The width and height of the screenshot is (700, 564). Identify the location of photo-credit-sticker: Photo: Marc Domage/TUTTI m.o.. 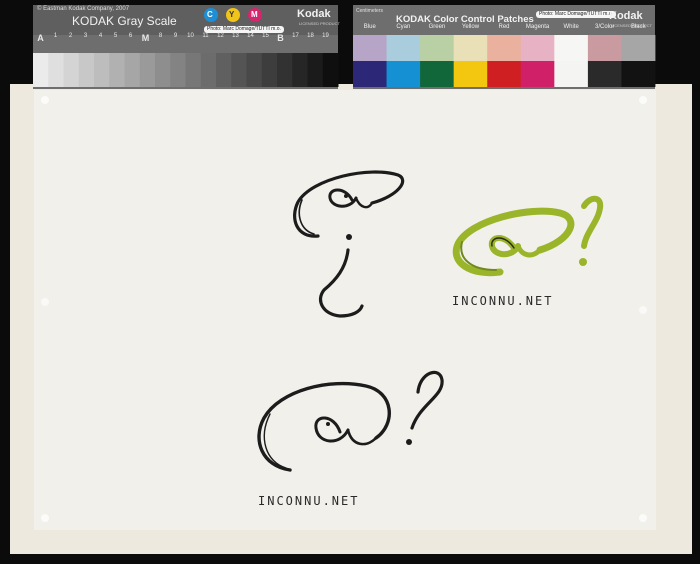
(244, 29).